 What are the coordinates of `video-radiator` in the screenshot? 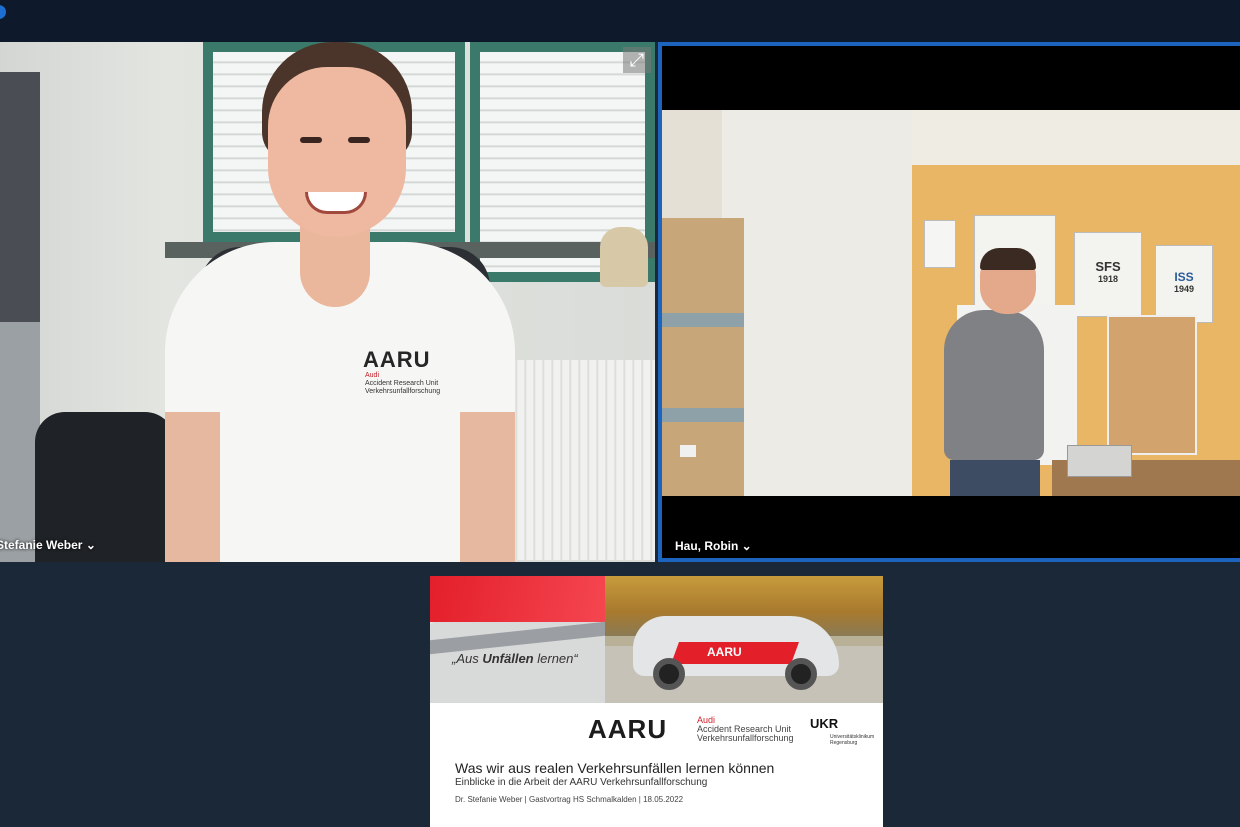 It's located at (577, 460).